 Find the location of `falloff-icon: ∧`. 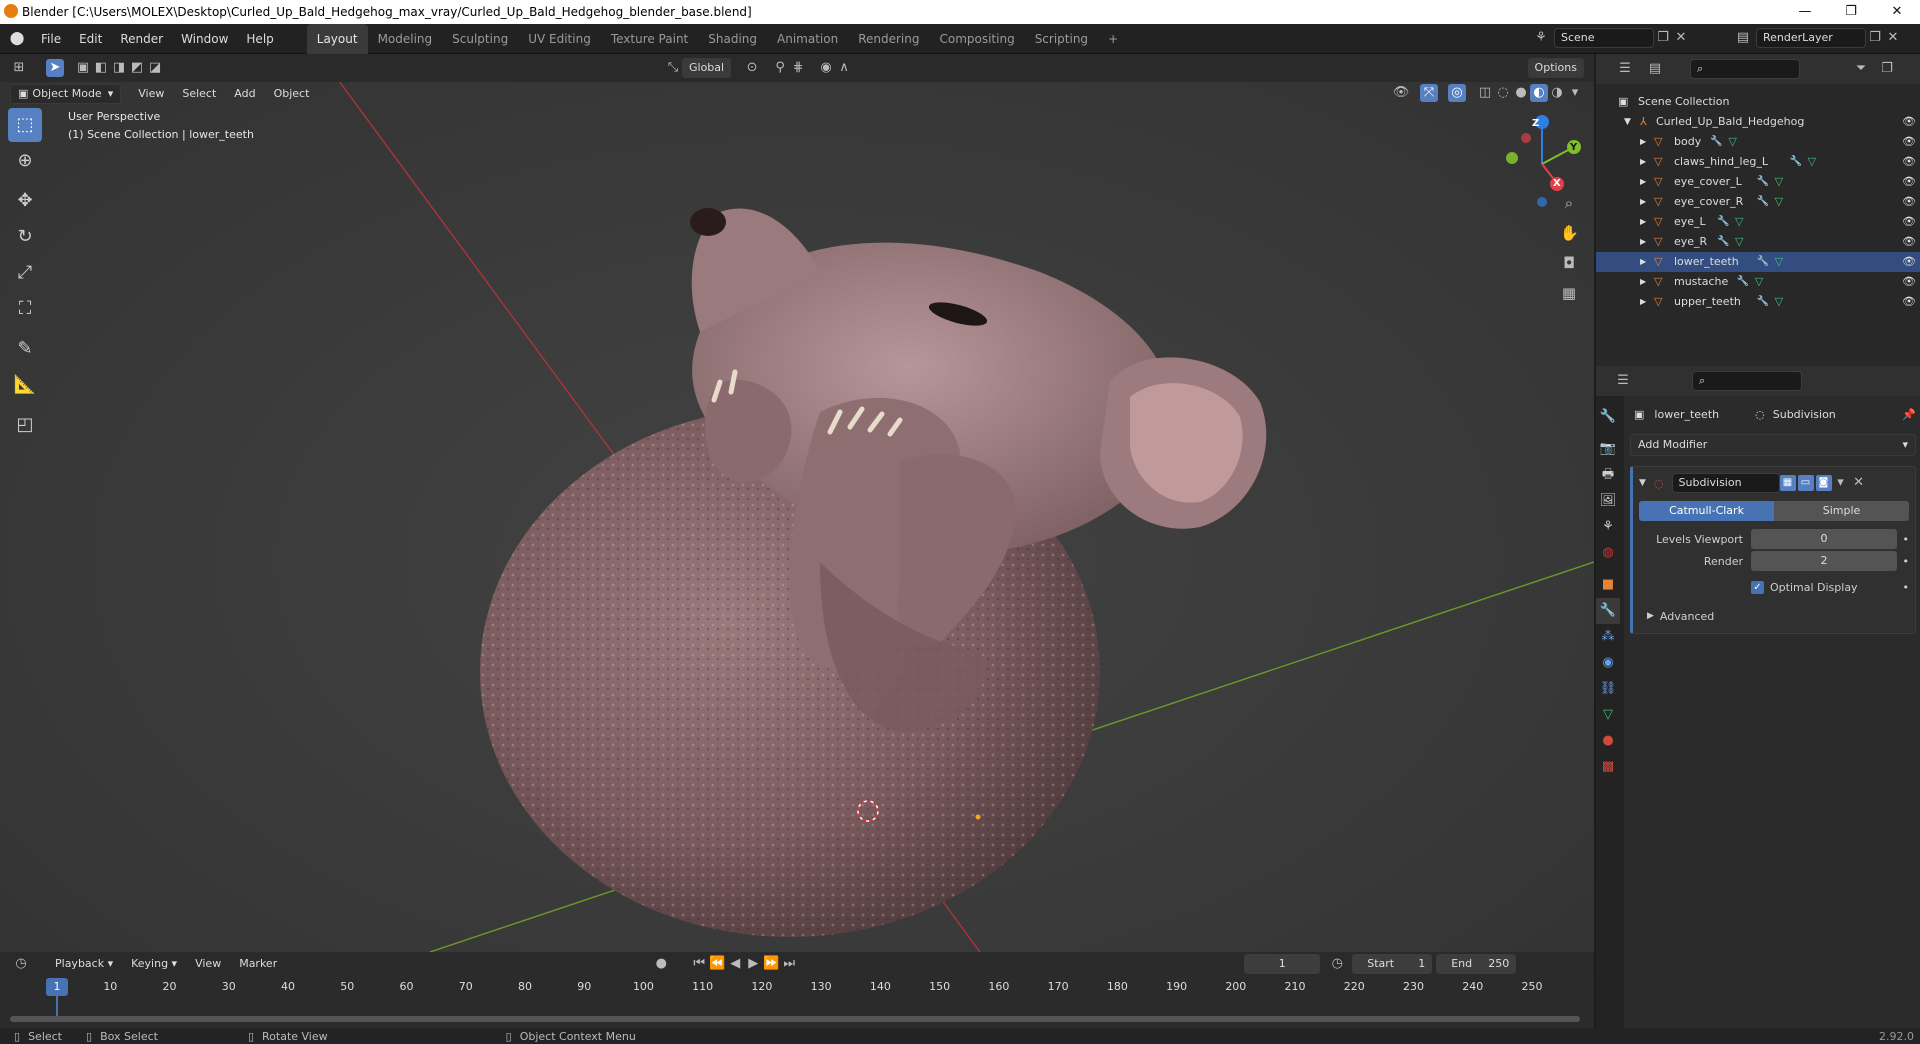

falloff-icon: ∧ is located at coordinates (844, 68).